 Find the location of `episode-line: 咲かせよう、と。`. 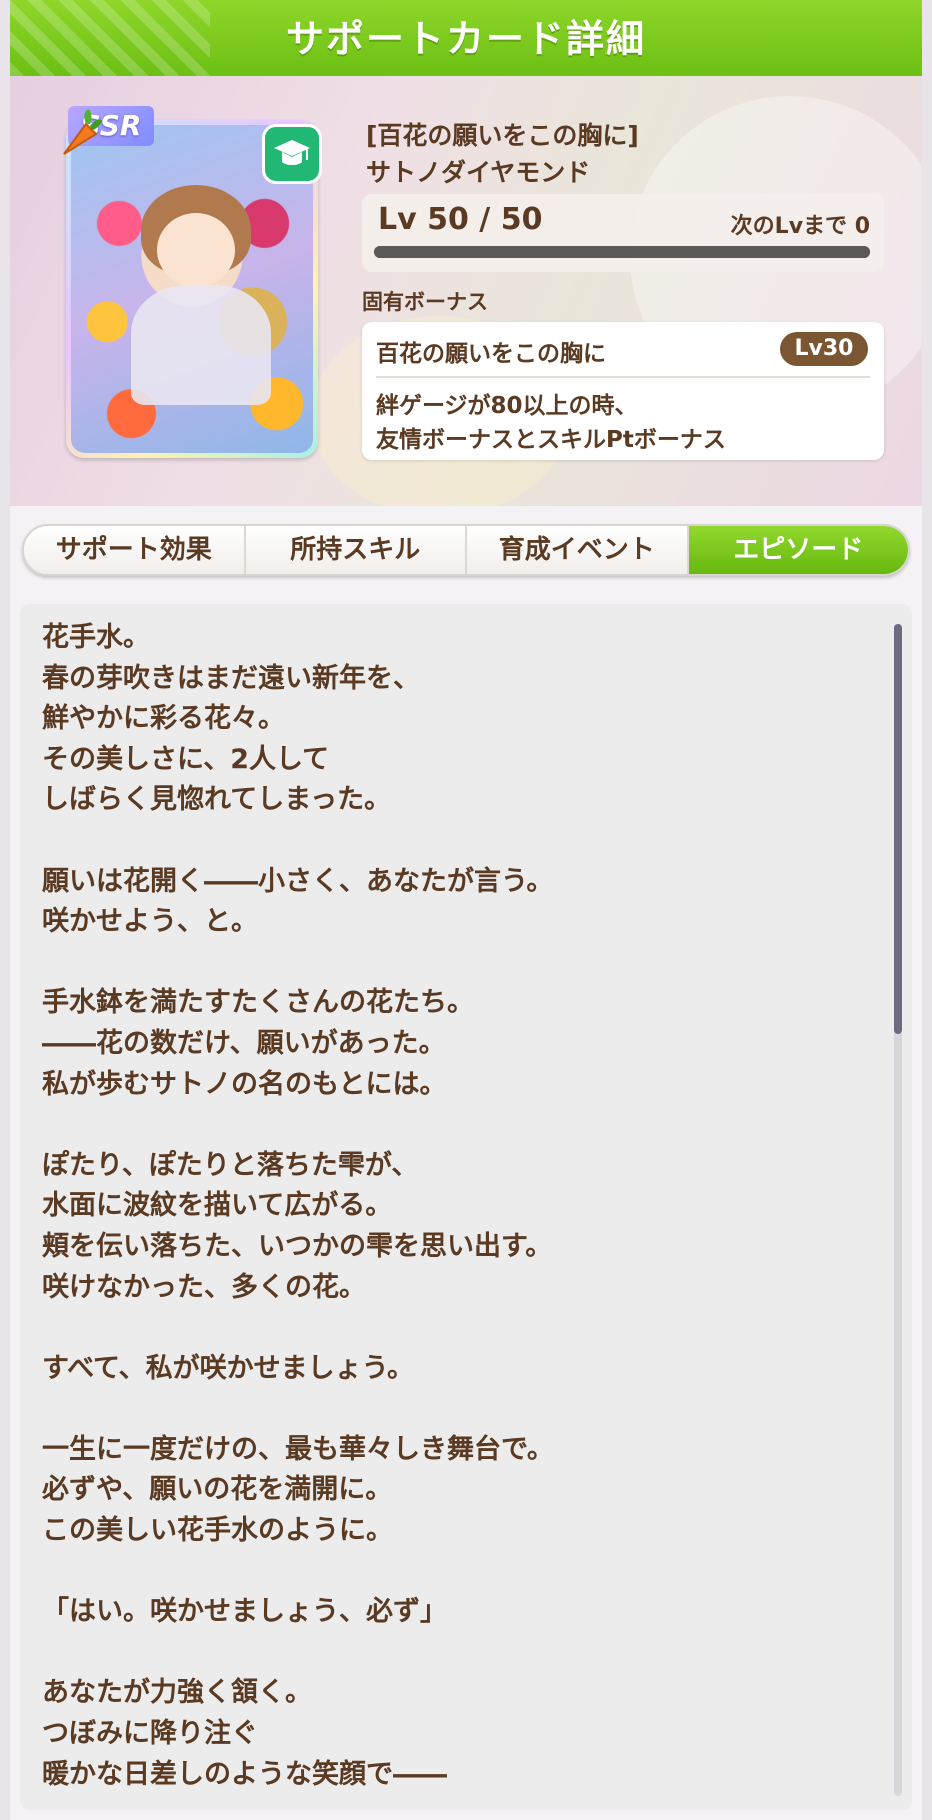

episode-line: 咲かせよう、と。 is located at coordinates (150, 922).